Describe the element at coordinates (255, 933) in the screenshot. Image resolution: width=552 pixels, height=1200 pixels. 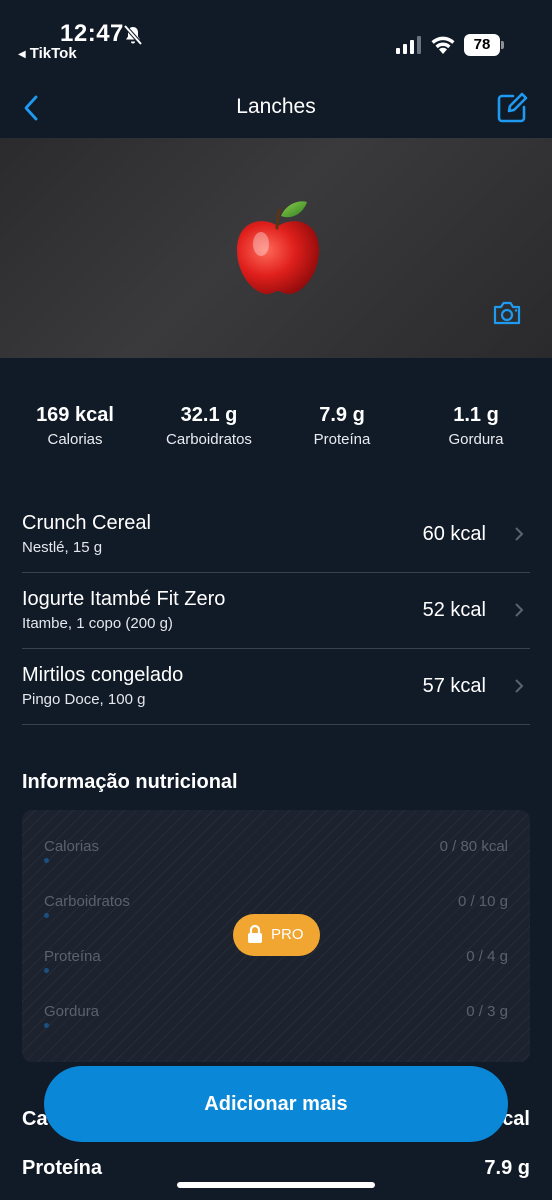
I see `lock-icon` at that location.